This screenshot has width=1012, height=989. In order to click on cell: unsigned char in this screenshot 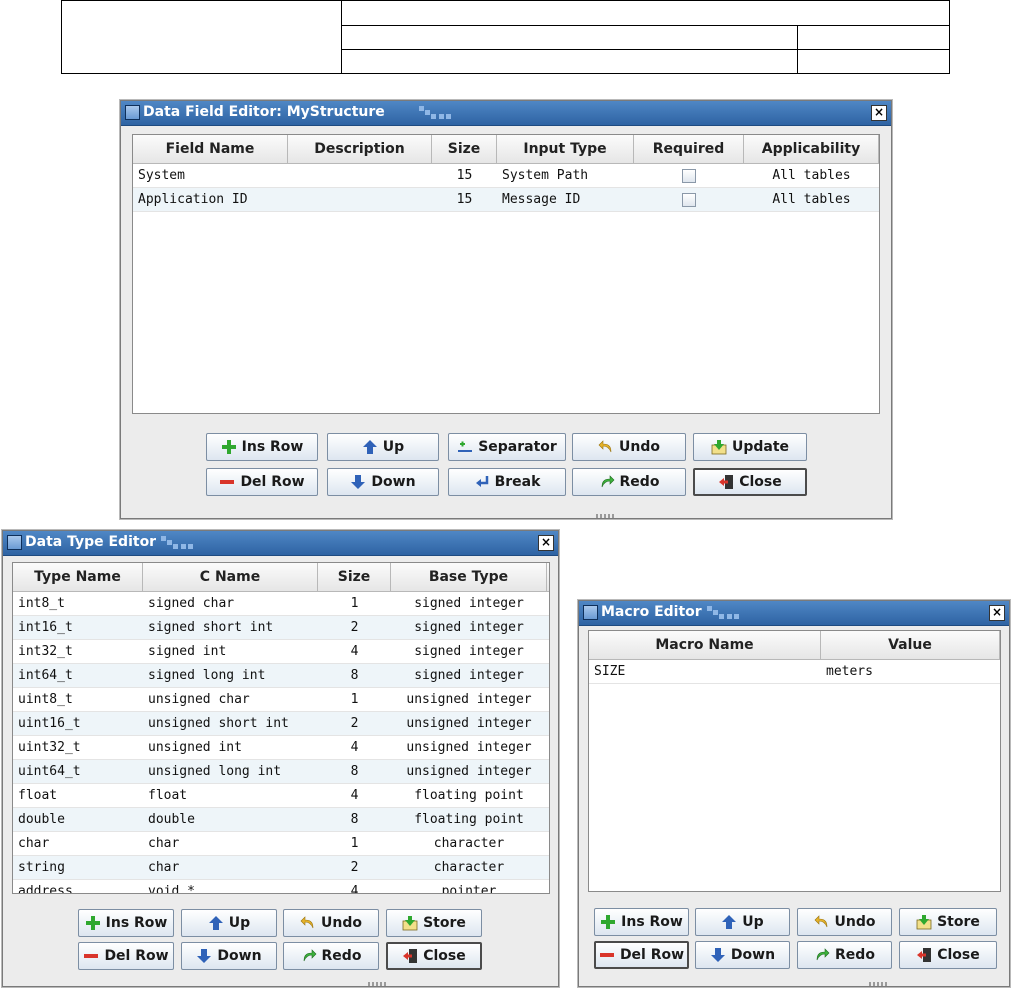, I will do `click(230, 699)`.